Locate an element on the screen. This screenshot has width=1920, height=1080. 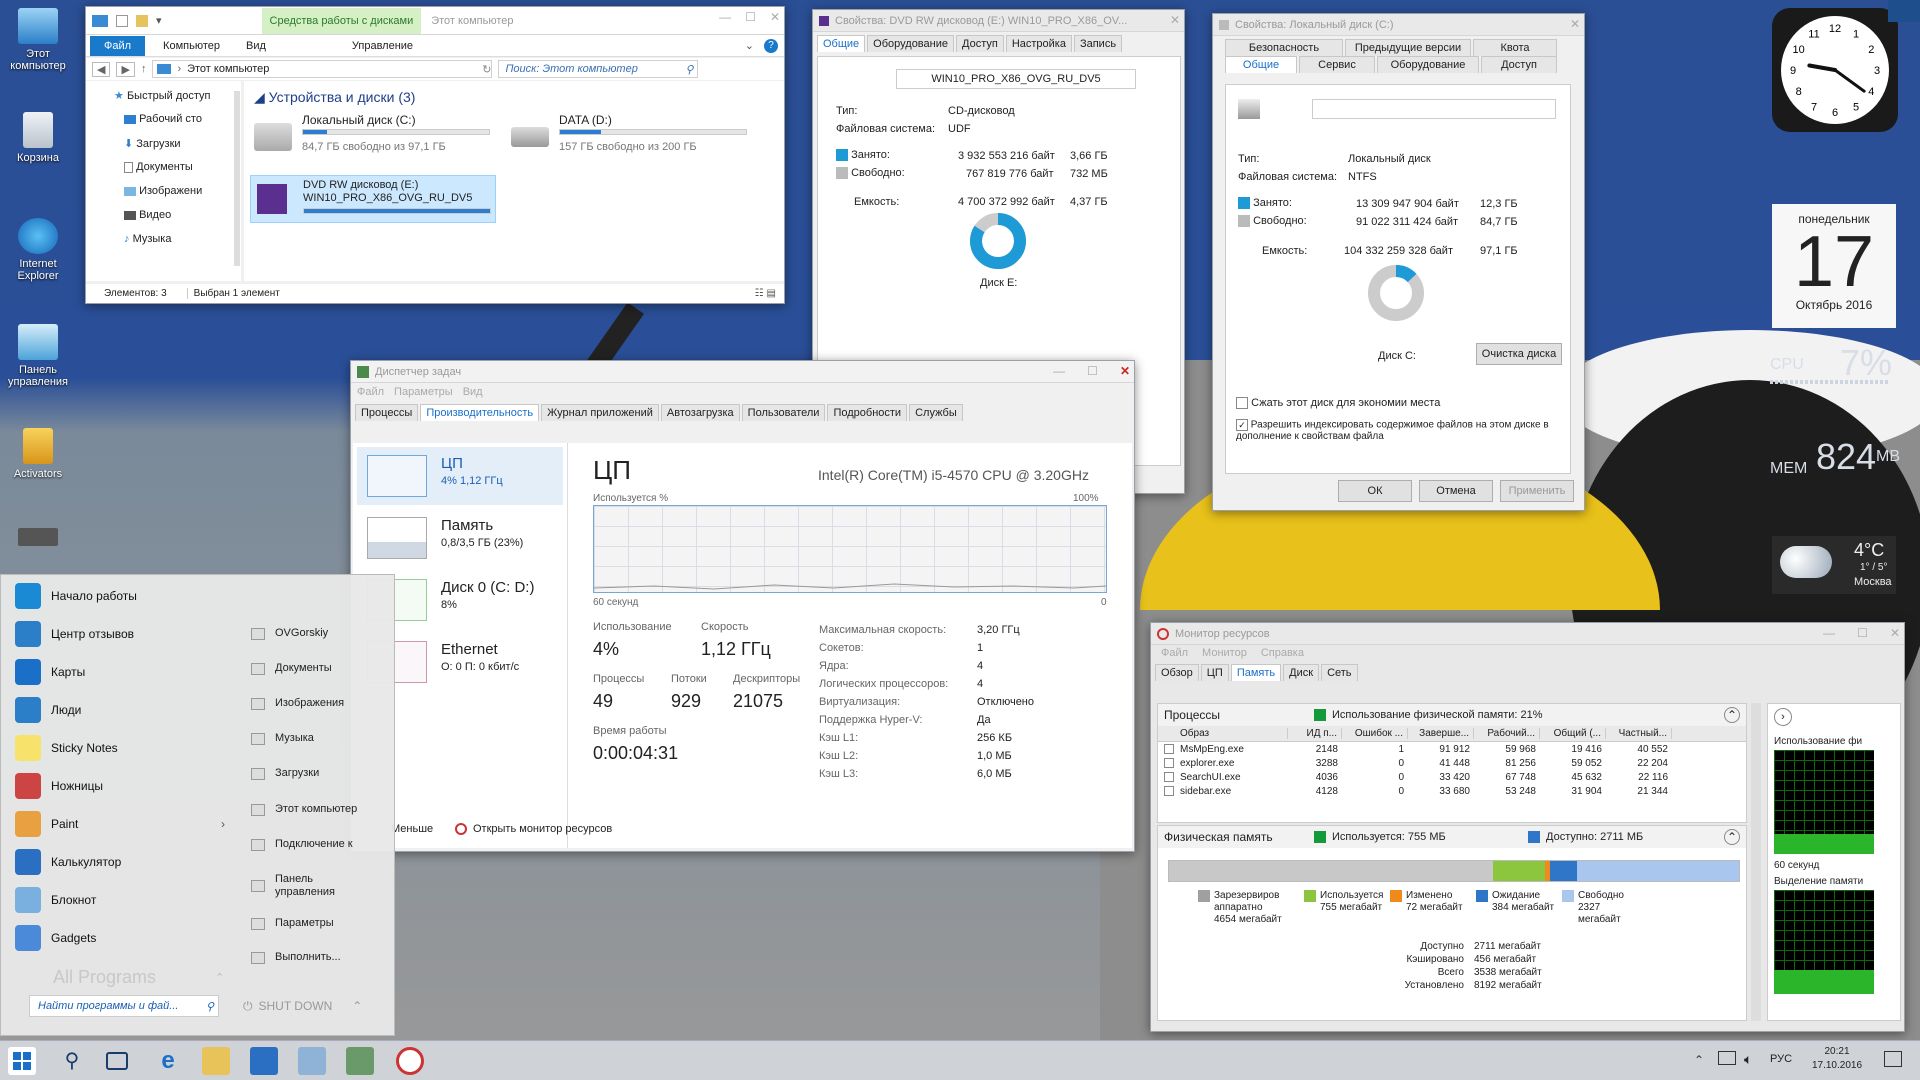
tab-startup: Автозагрузка is located at coordinates (700, 412).